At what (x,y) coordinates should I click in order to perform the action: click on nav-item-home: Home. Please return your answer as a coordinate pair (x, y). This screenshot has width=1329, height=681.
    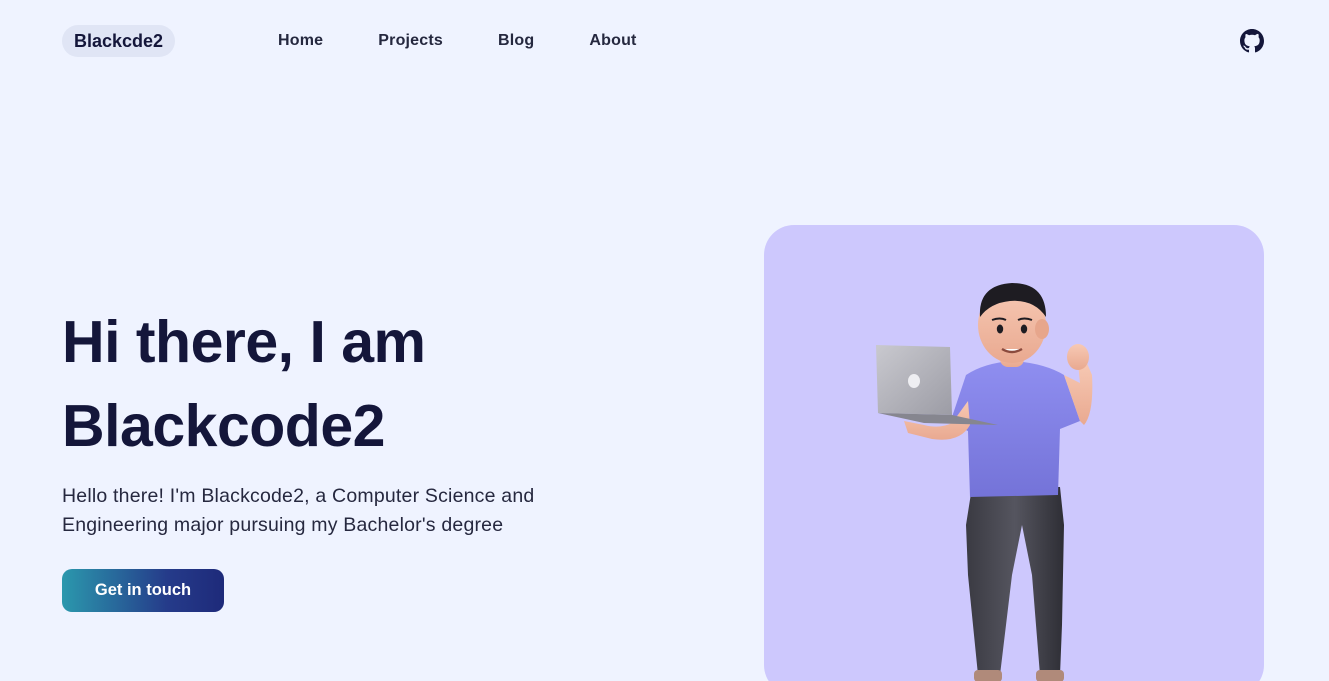
    Looking at the image, I should click on (300, 41).